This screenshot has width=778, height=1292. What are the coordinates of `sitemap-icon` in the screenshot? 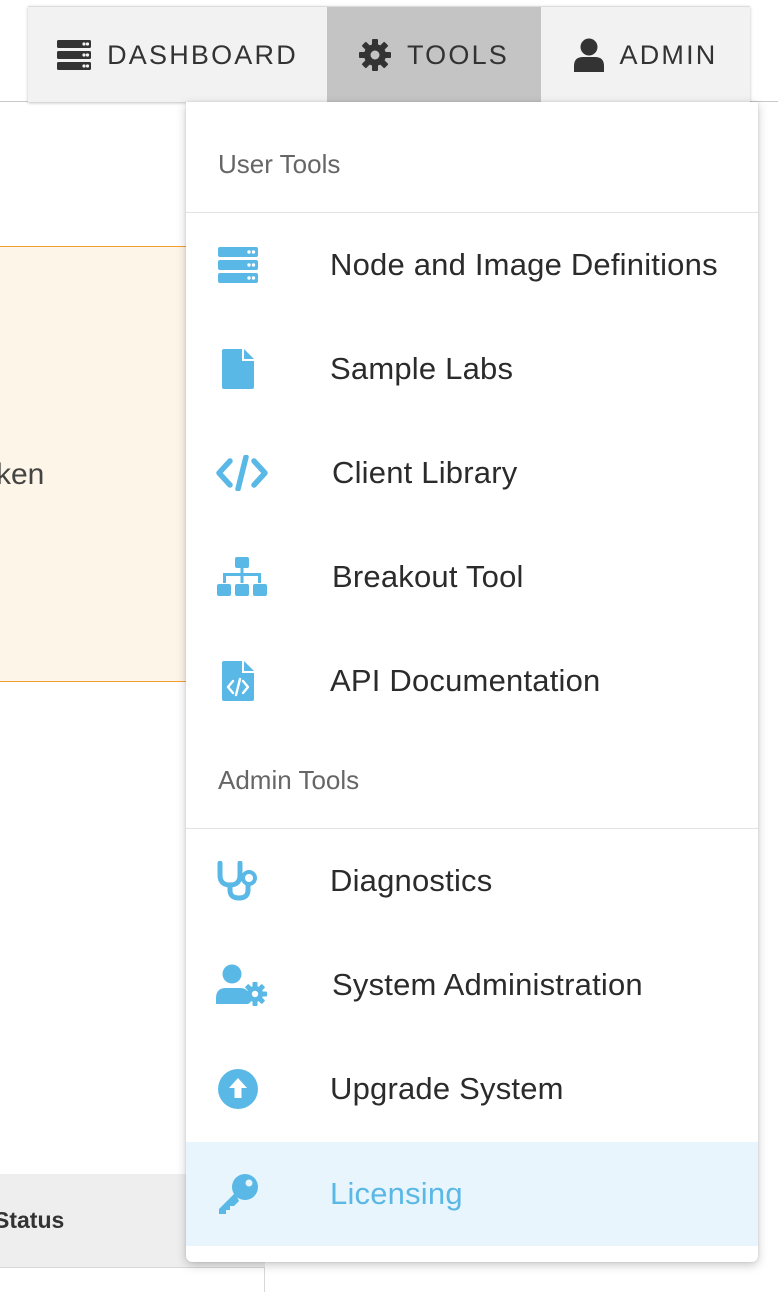 It's located at (242, 577).